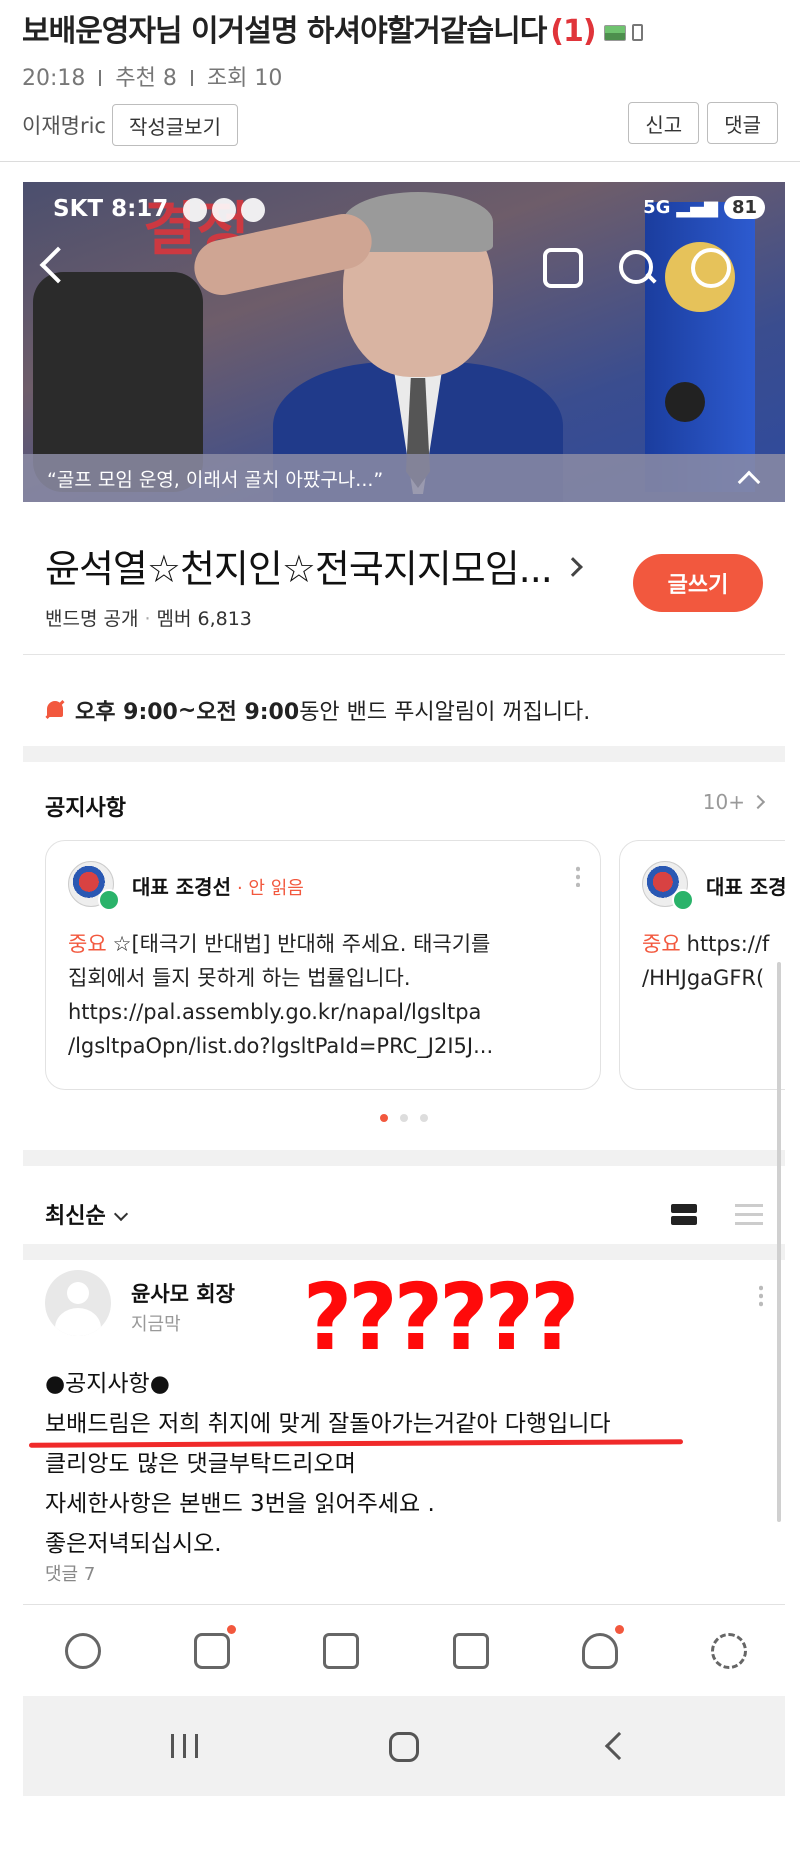 Image resolution: width=800 pixels, height=1864 pixels. Describe the element at coordinates (563, 268) in the screenshot. I see `share-icon` at that location.